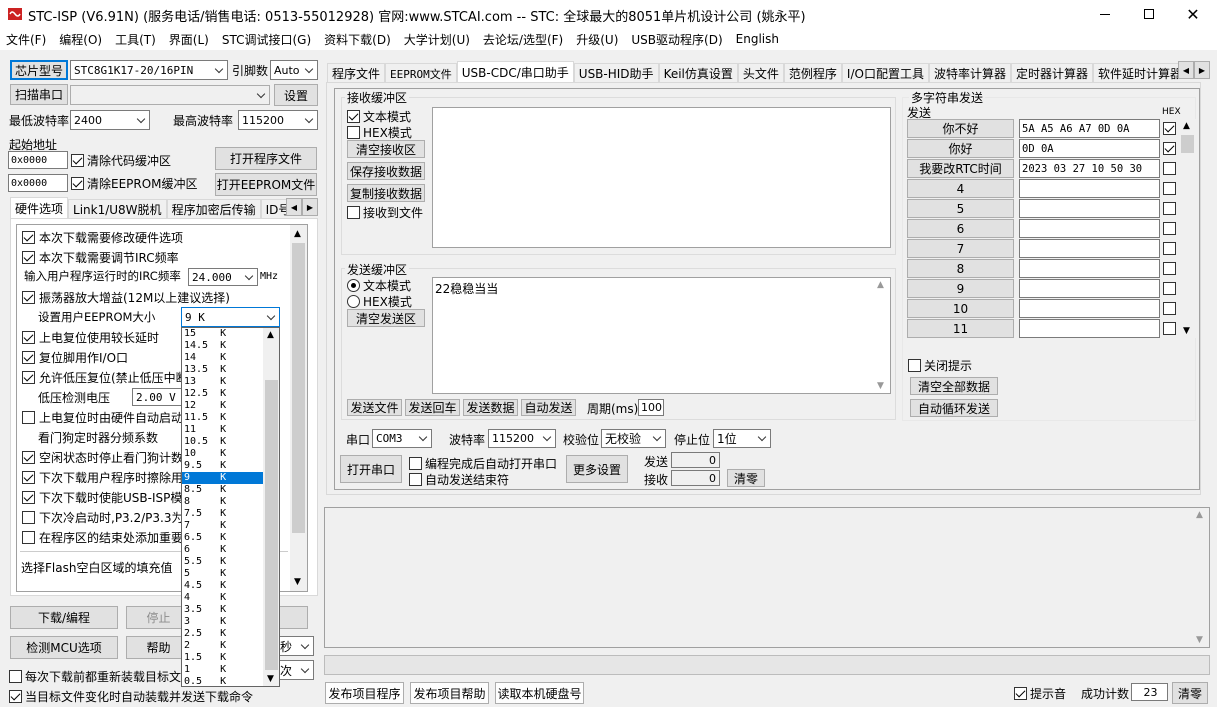 This screenshot has width=1217, height=707. What do you see at coordinates (742, 438) in the screenshot?
I see `stop-bits-select: 1位` at bounding box center [742, 438].